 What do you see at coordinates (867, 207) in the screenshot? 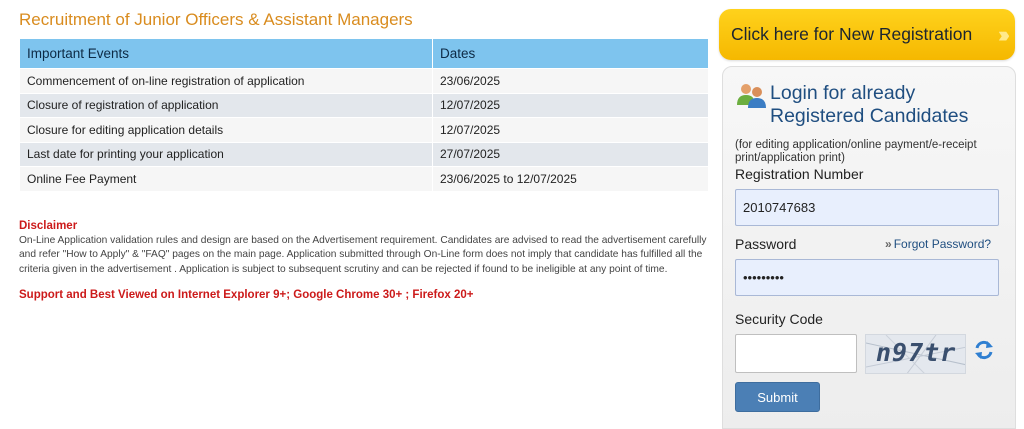
I see `registration-number-input` at bounding box center [867, 207].